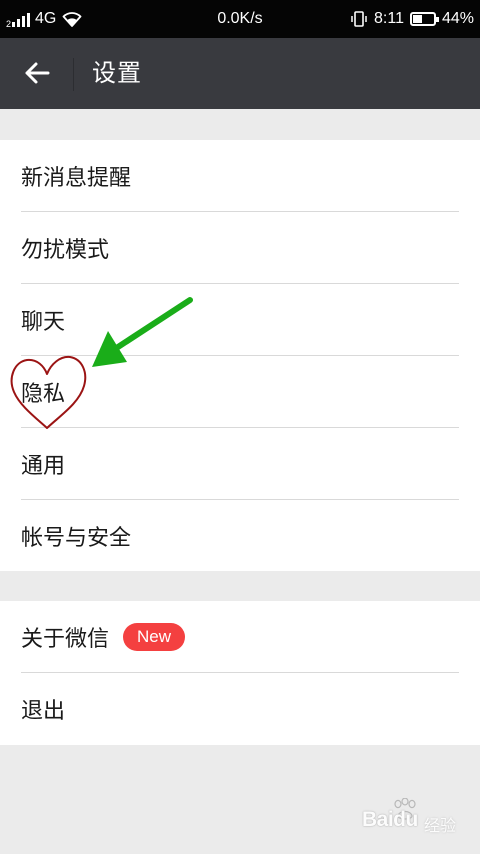 The width and height of the screenshot is (480, 854). What do you see at coordinates (390, 819) in the screenshot?
I see `watermark-brand: Baidu` at bounding box center [390, 819].